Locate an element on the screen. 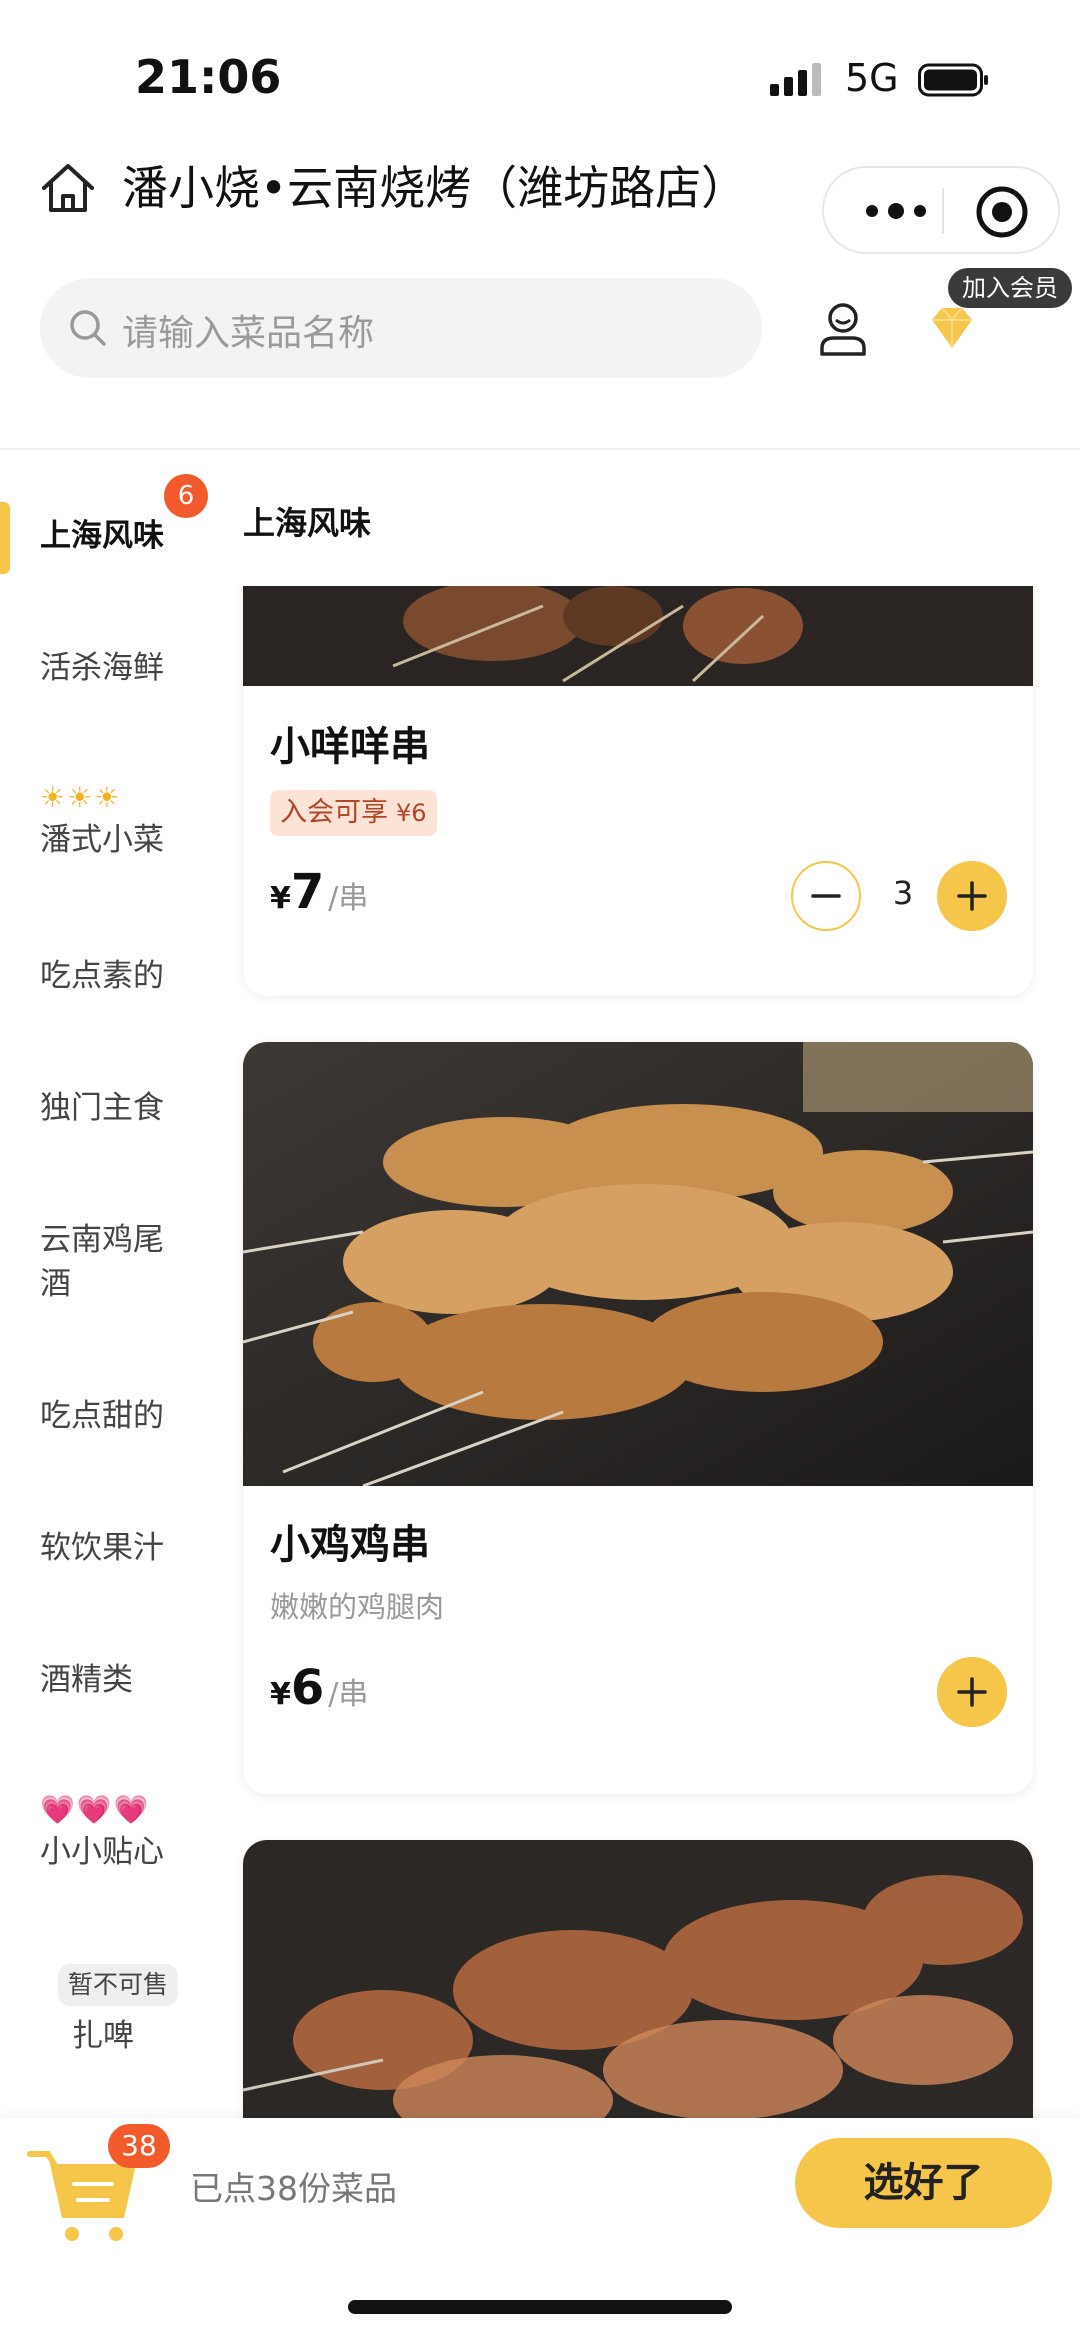 This screenshot has height=2342, width=1080. cart-summary: 已点38份菜品 is located at coordinates (293, 2188).